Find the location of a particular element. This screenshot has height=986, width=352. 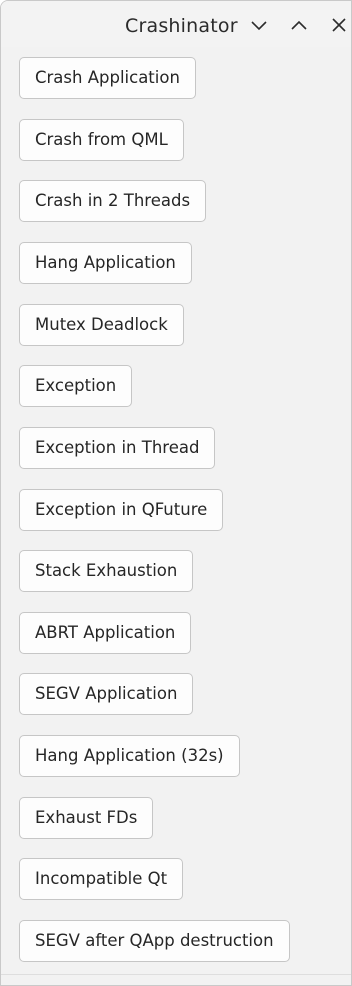

list-item: Exception is located at coordinates (76, 386).